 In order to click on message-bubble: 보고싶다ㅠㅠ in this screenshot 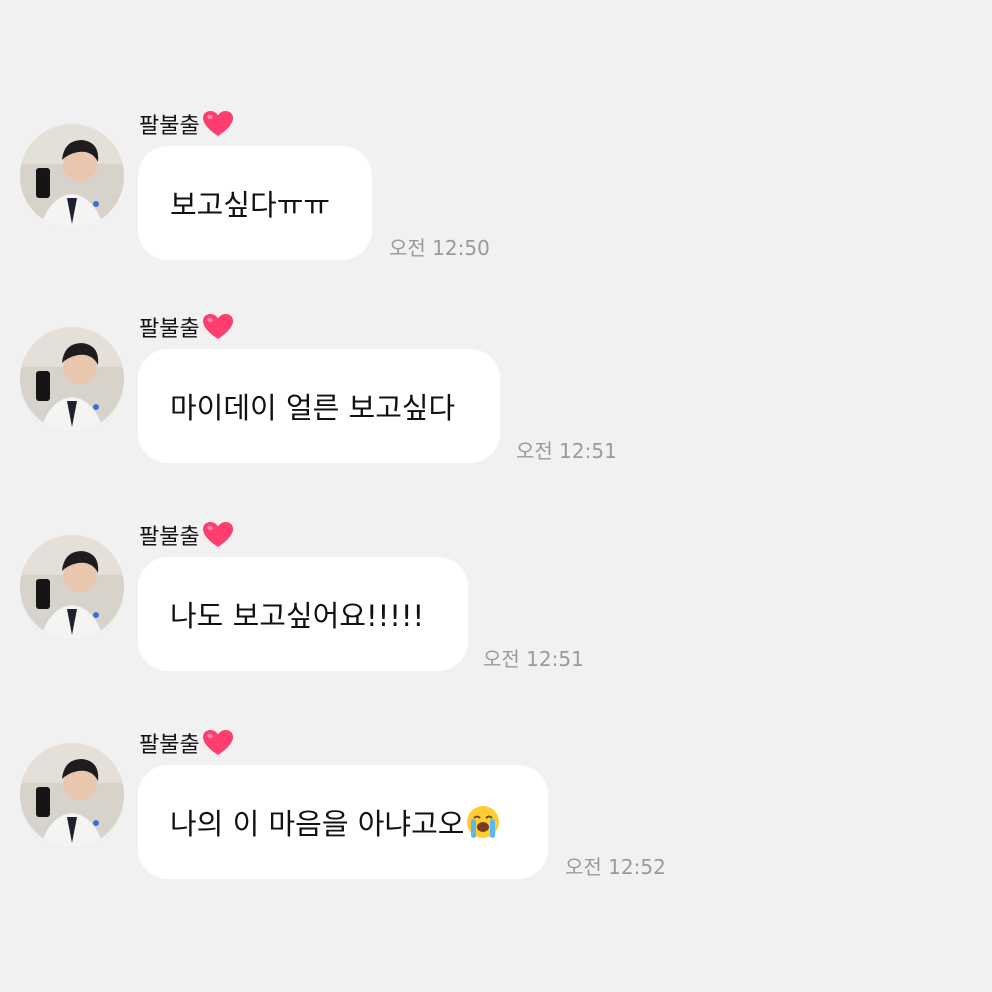, I will do `click(255, 203)`.